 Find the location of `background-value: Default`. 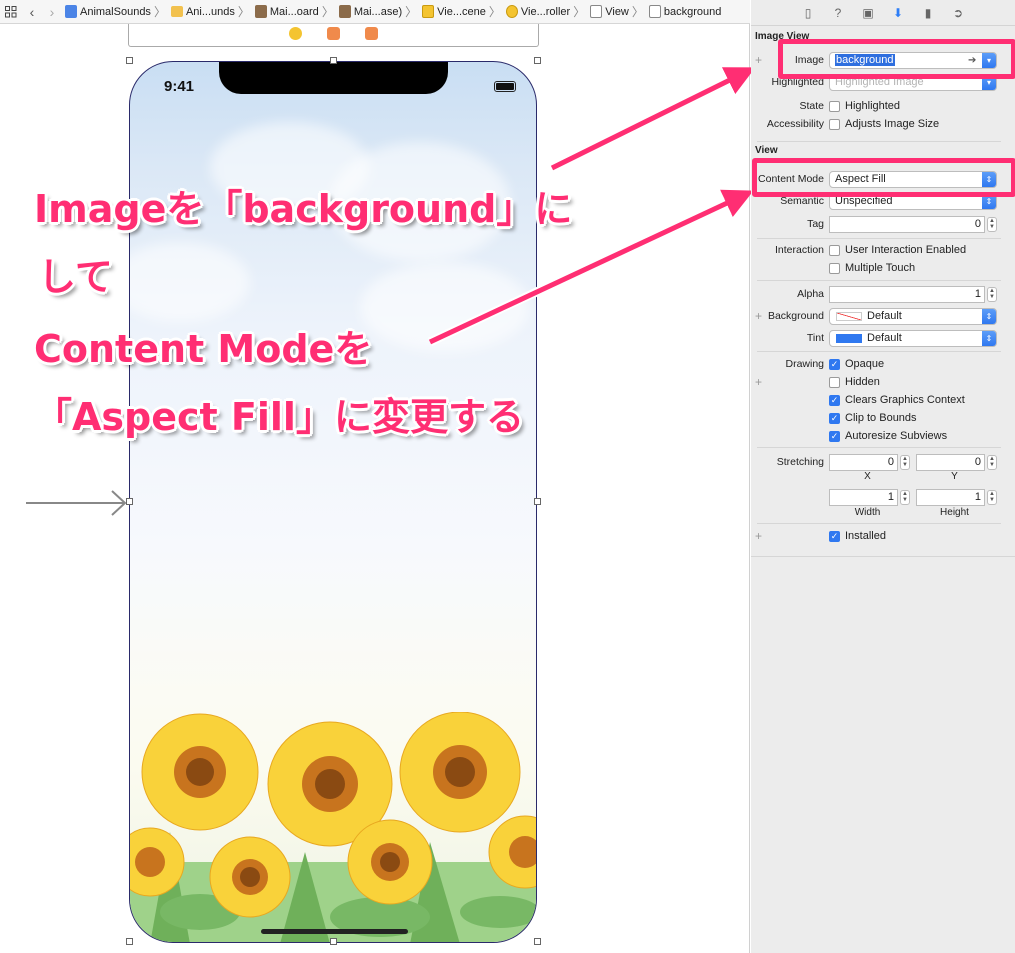

background-value: Default is located at coordinates (884, 316).